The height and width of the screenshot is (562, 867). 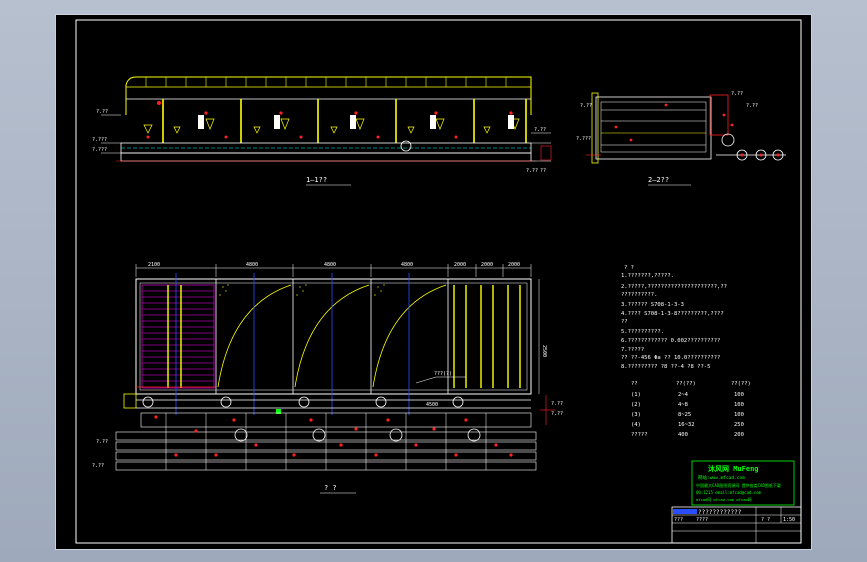 What do you see at coordinates (765, 520) in the screenshot?
I see `drawing-number: ? ?` at bounding box center [765, 520].